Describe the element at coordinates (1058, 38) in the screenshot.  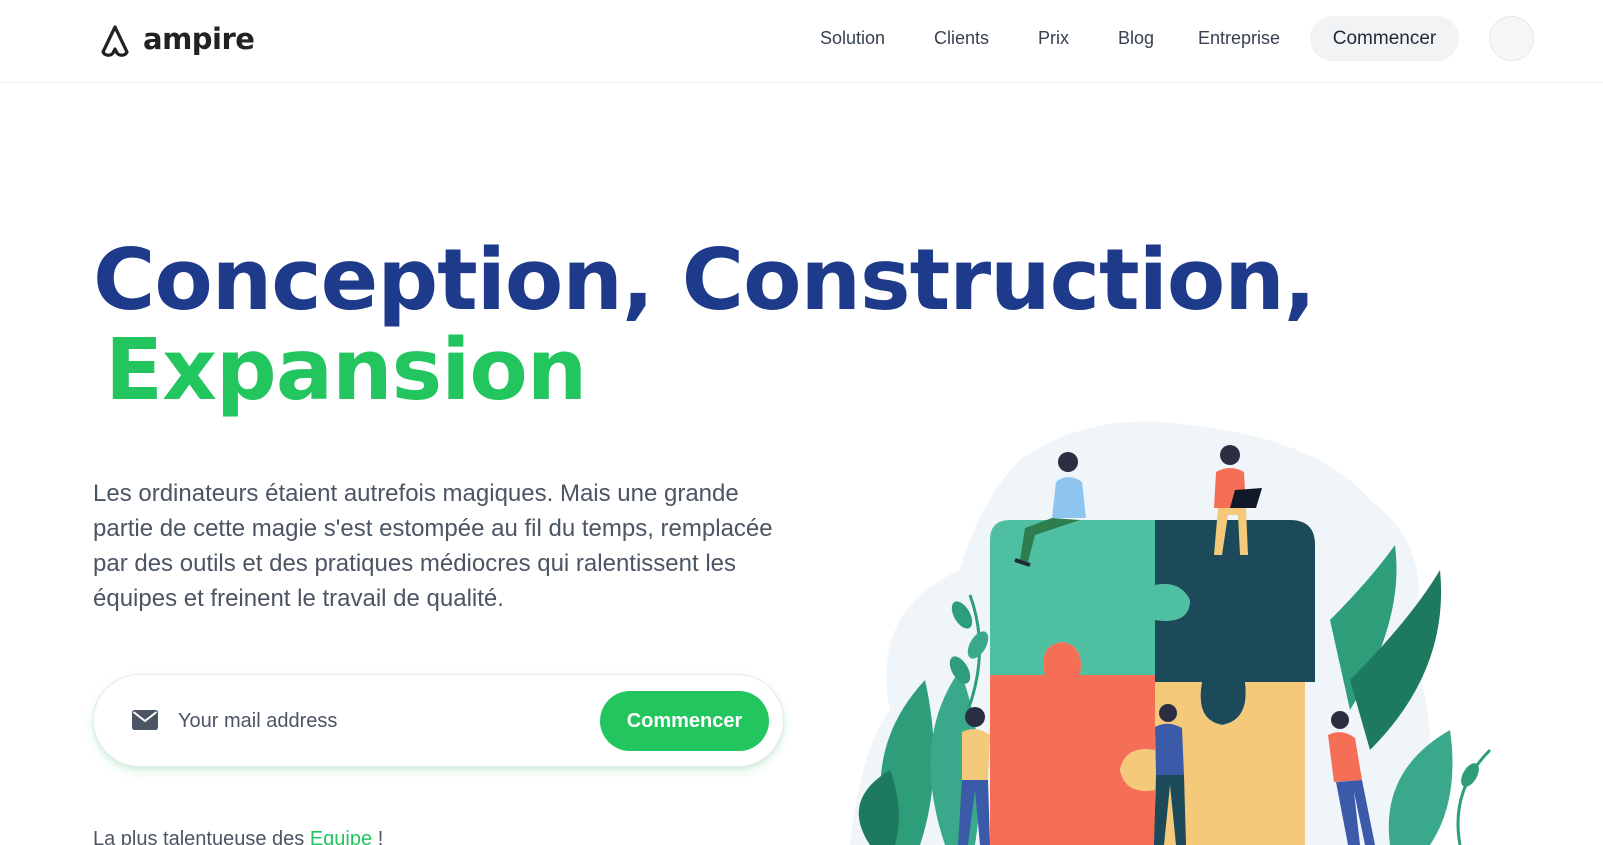
I see `nav-link-prix: Prix` at that location.